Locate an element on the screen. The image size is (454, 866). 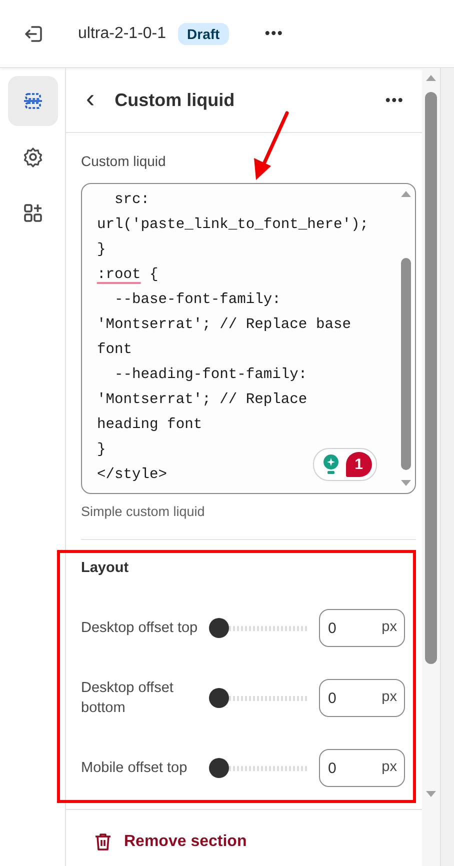
setting-label: Desktop offset top is located at coordinates (140, 628).